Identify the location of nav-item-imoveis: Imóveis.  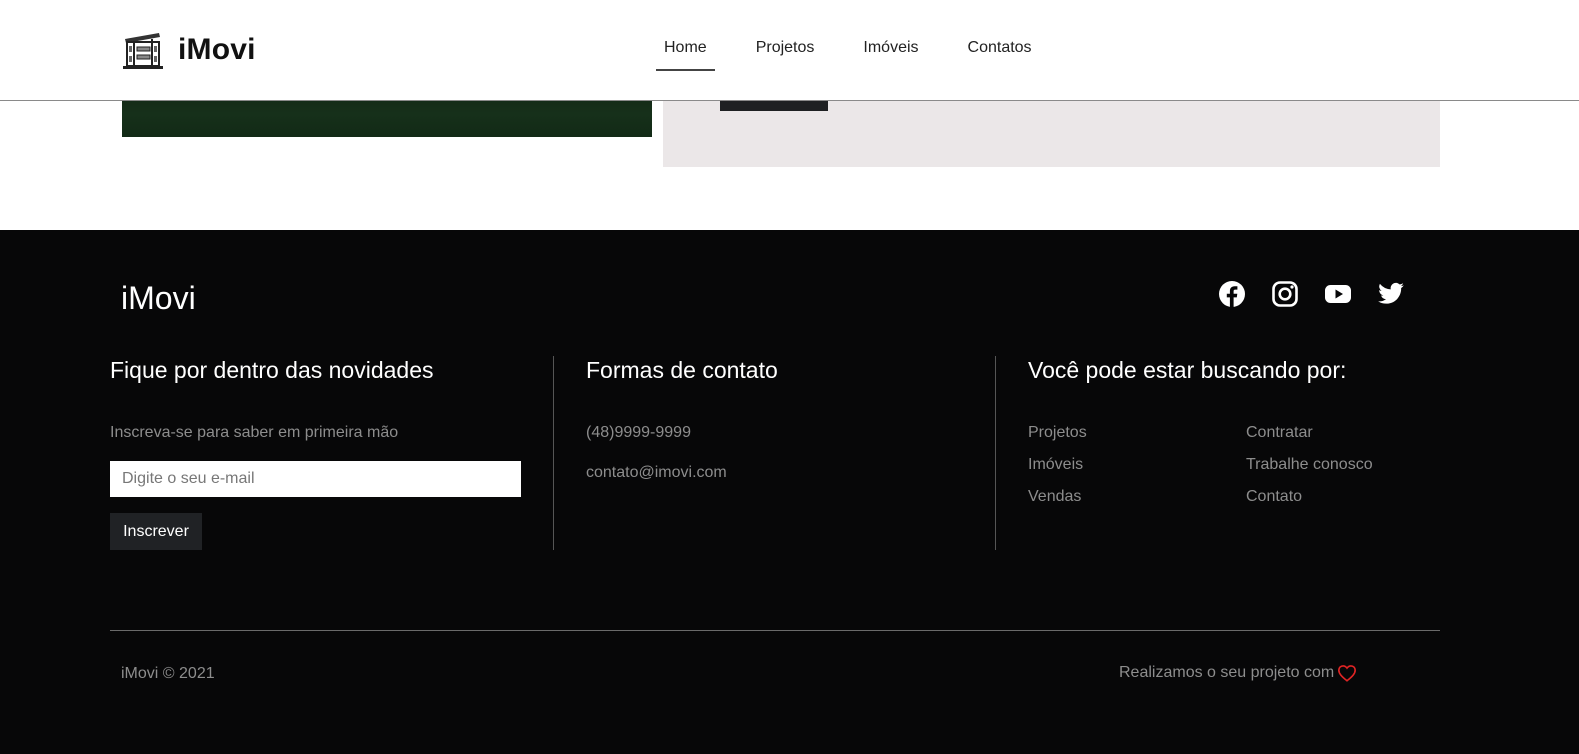
(890, 48).